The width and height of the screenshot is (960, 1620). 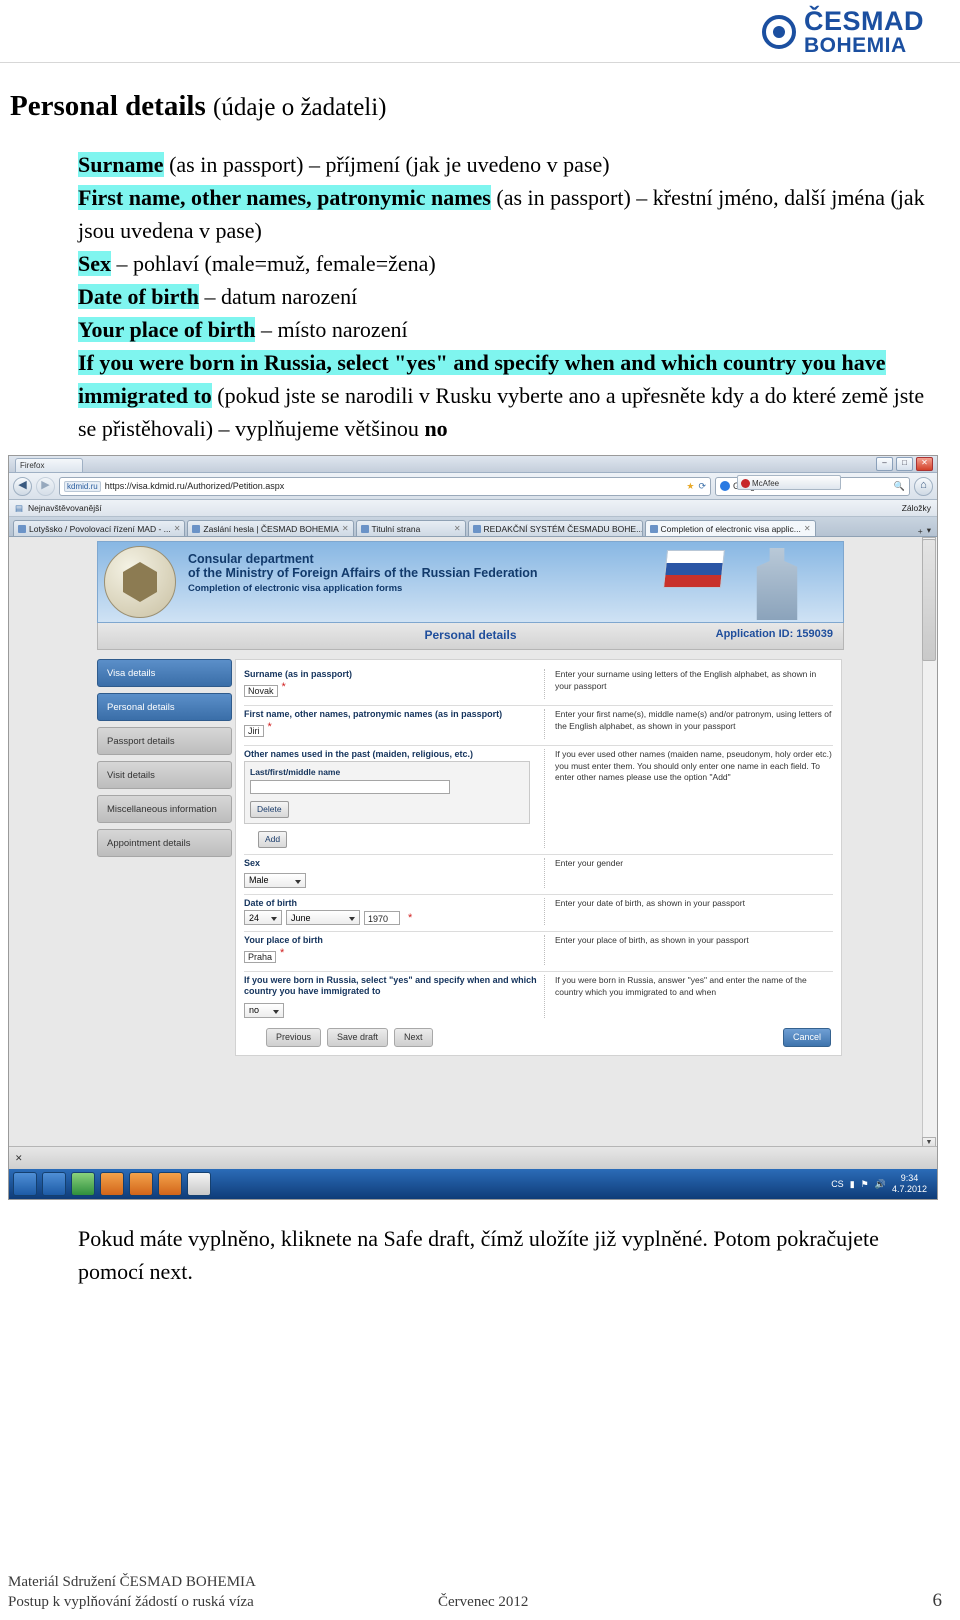 I want to click on page-title: Personal details (údaje o žadateli), so click(x=198, y=106).